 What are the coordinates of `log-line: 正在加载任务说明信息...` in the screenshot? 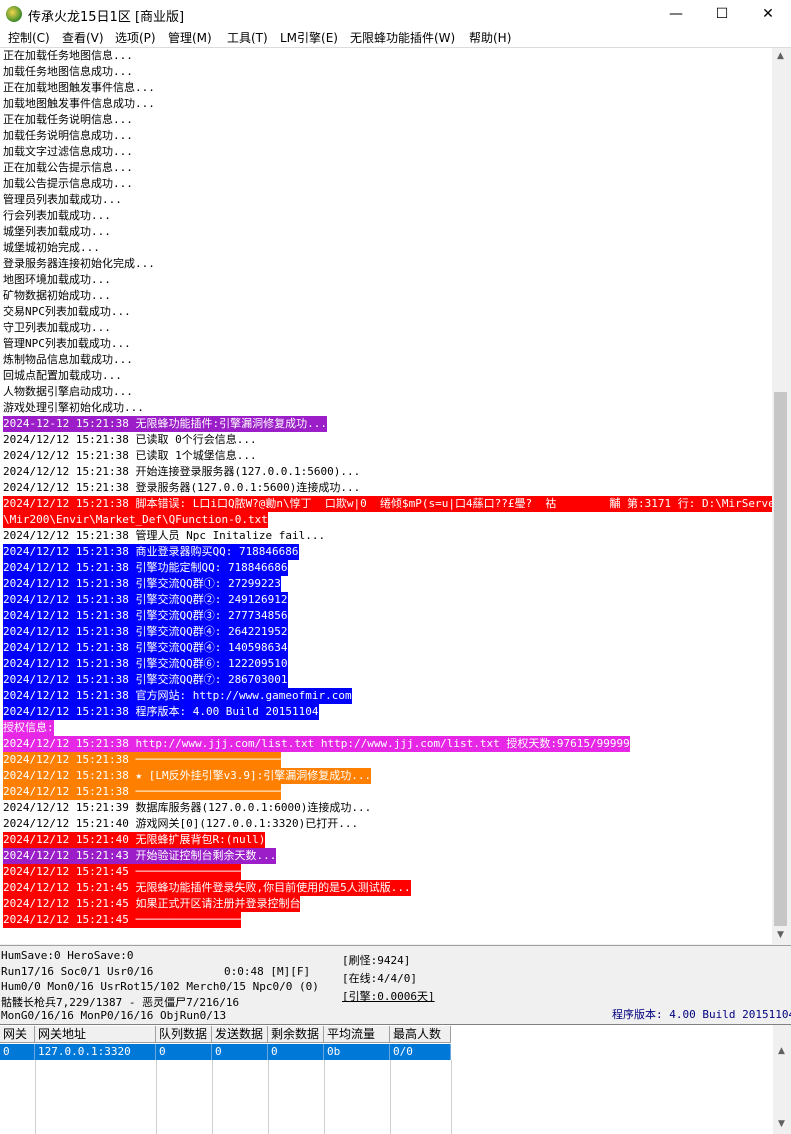 It's located at (68, 119).